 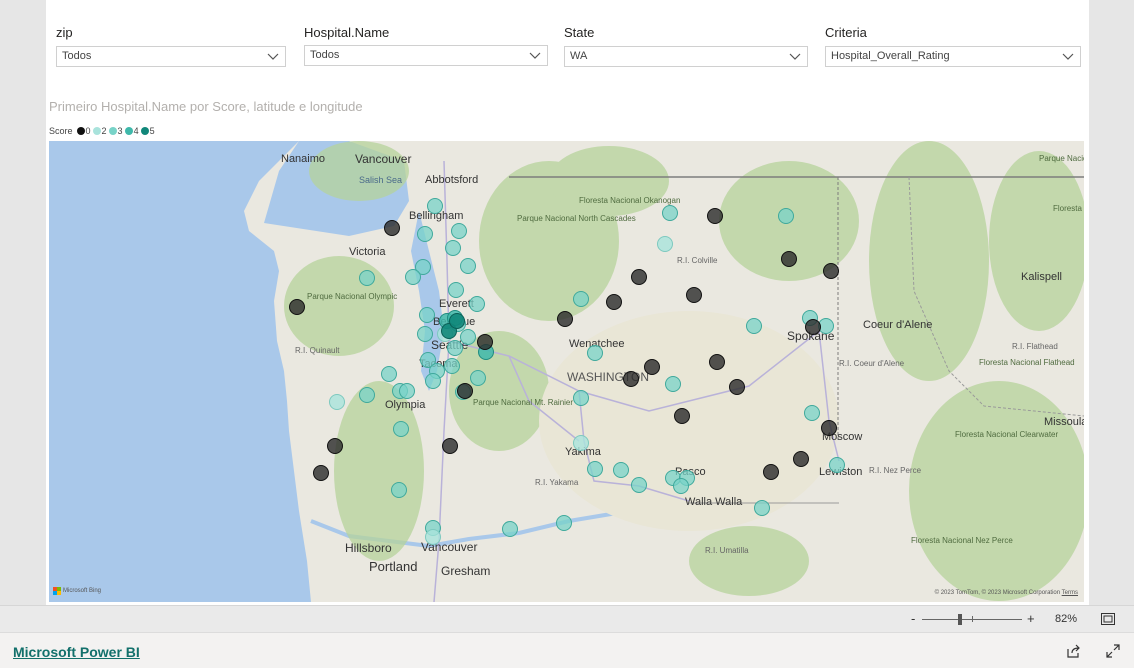 What do you see at coordinates (76, 652) in the screenshot?
I see `power-bi-link: Microsoft Power BI` at bounding box center [76, 652].